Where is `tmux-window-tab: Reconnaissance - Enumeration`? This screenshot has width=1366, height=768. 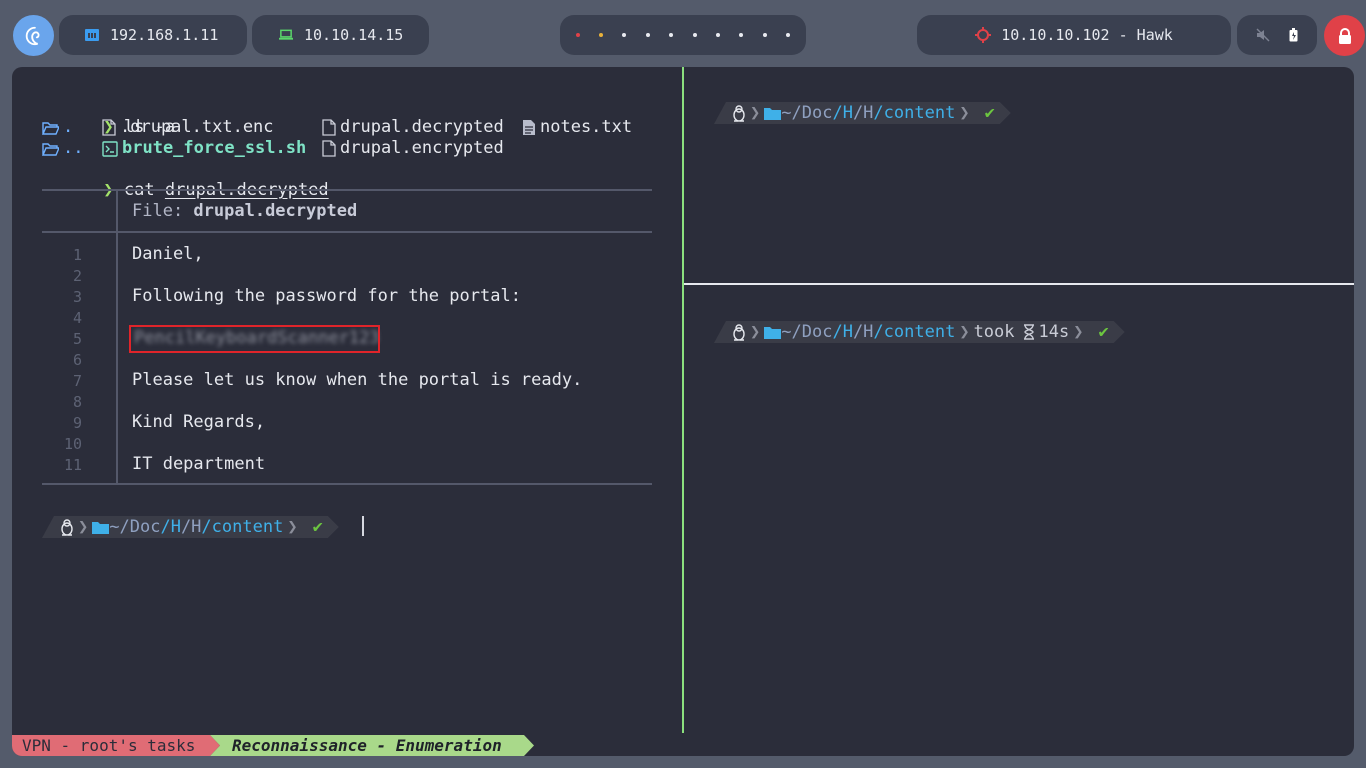
tmux-window-tab: Reconnaissance - Enumeration is located at coordinates (372, 745).